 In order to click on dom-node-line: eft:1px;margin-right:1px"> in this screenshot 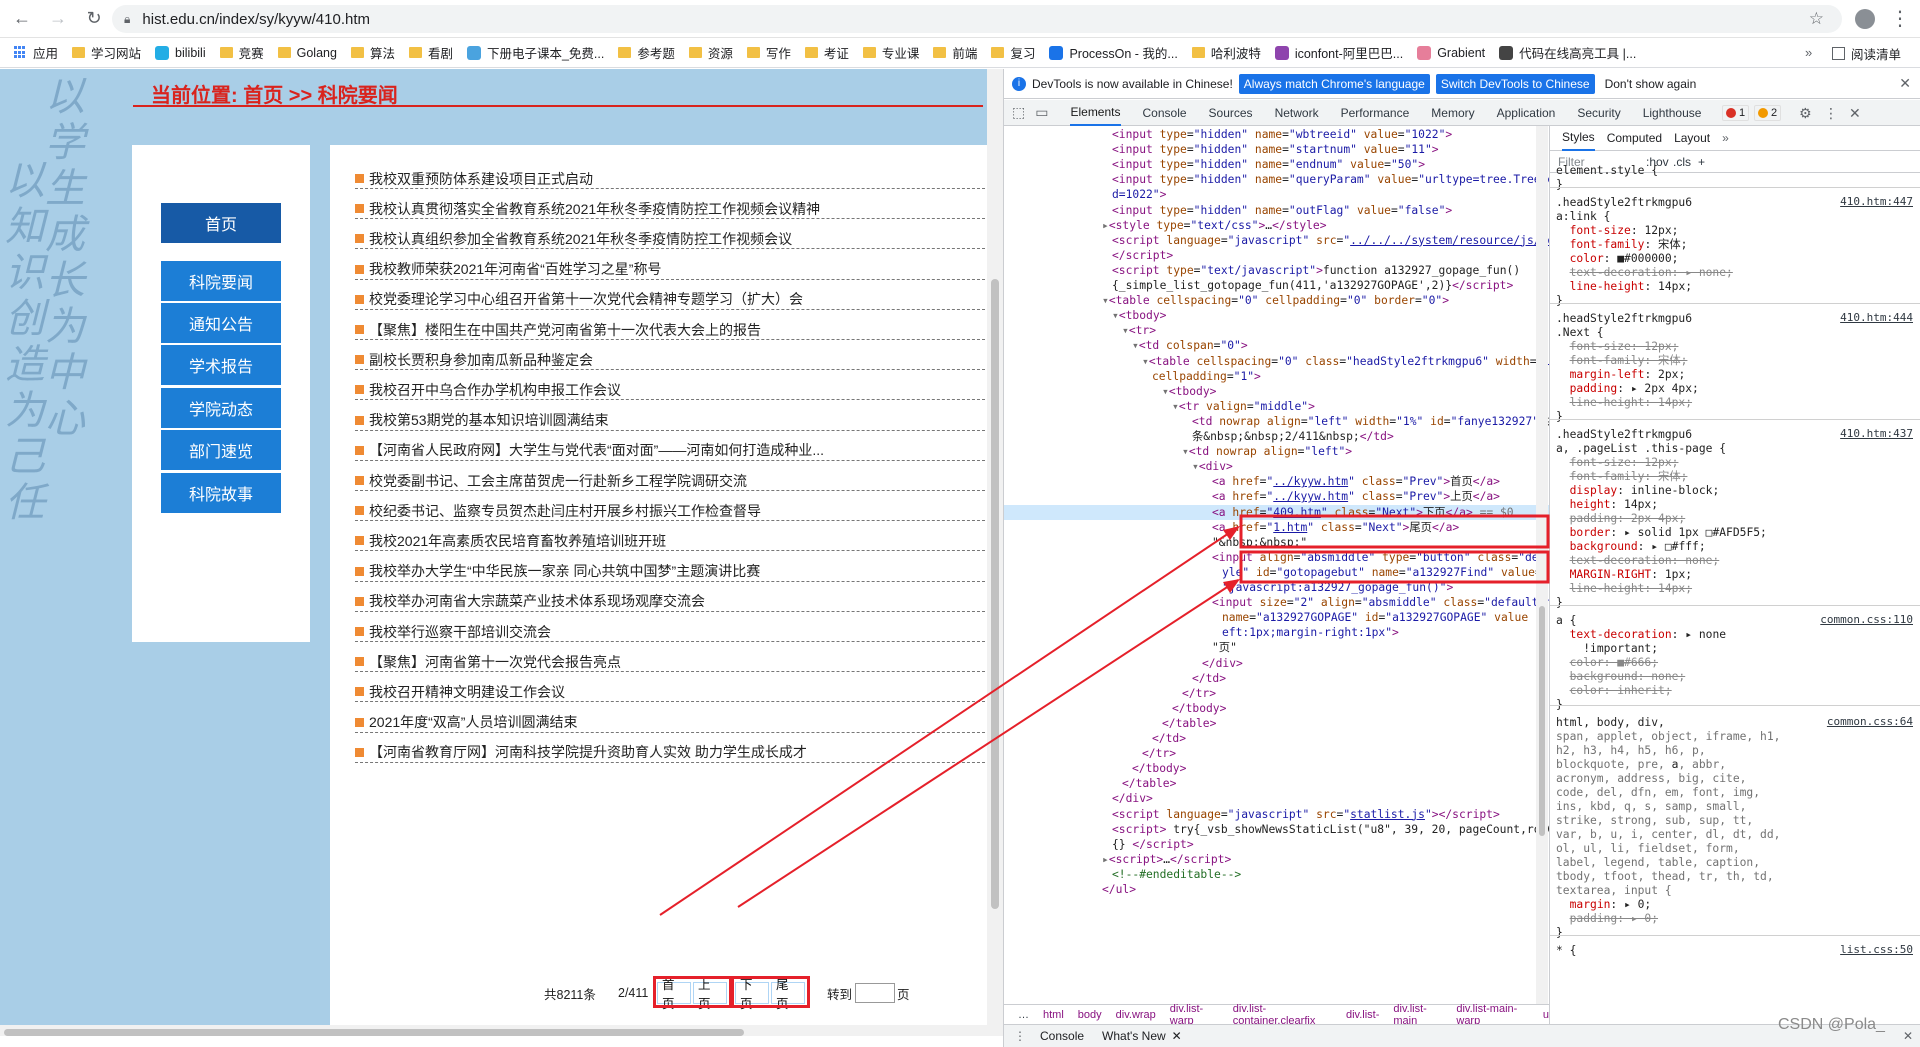, I will do `click(1310, 632)`.